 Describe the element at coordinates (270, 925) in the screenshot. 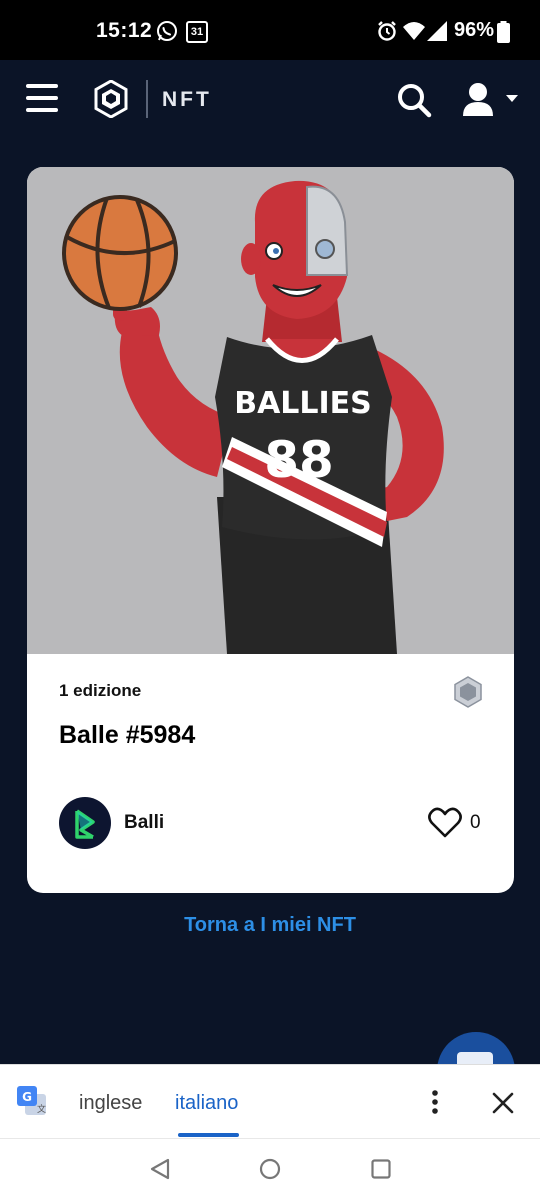

I see `back-to-my-nfts-link: Torna a I miei NFT` at that location.